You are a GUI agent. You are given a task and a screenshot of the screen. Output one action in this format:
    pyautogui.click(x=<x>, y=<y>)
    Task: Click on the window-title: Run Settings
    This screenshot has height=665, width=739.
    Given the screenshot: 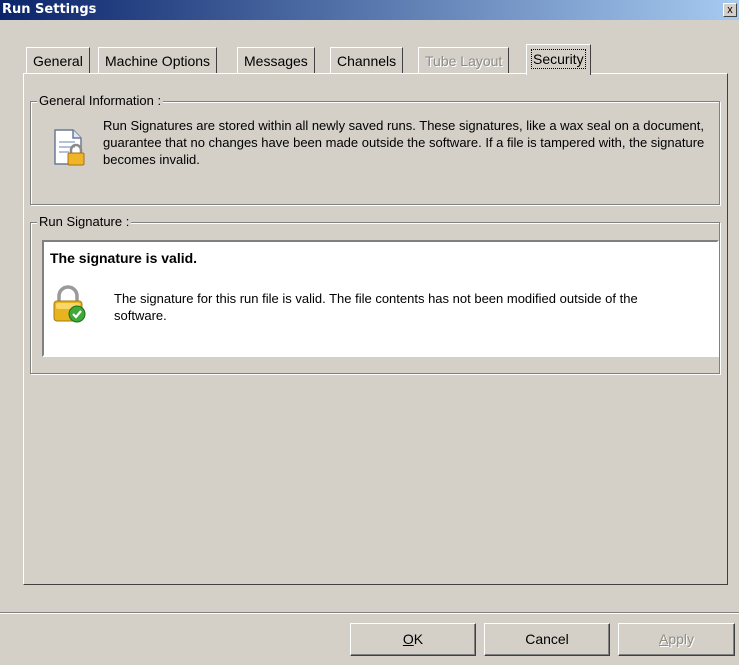 What is the action you would take?
    pyautogui.click(x=49, y=9)
    